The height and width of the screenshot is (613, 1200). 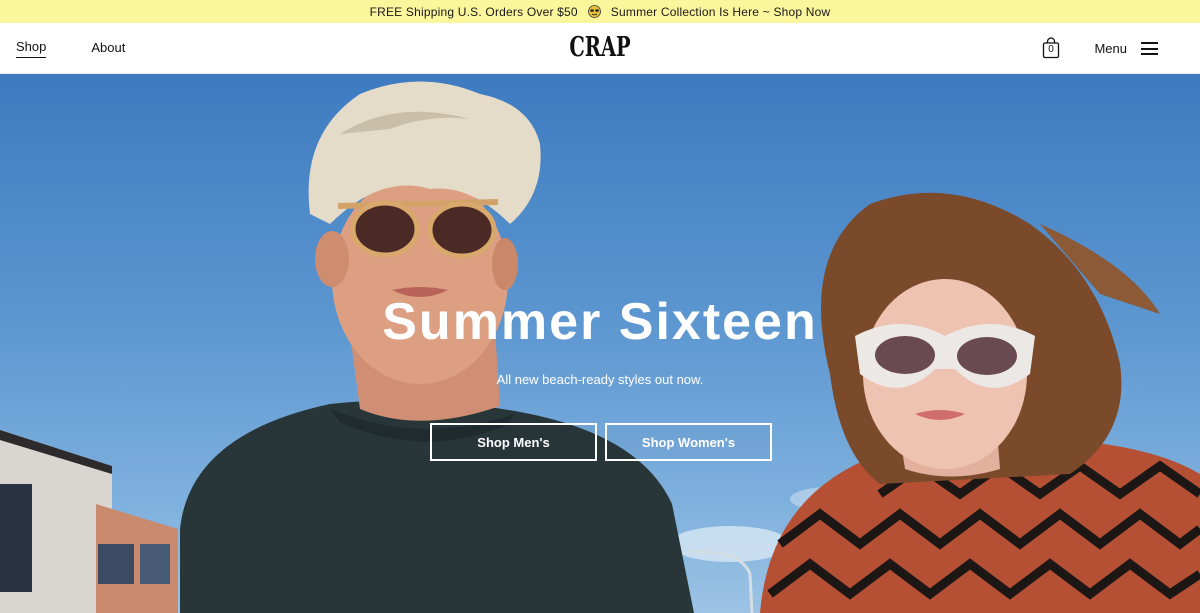 I want to click on menu-label: Menu, so click(x=1110, y=48).